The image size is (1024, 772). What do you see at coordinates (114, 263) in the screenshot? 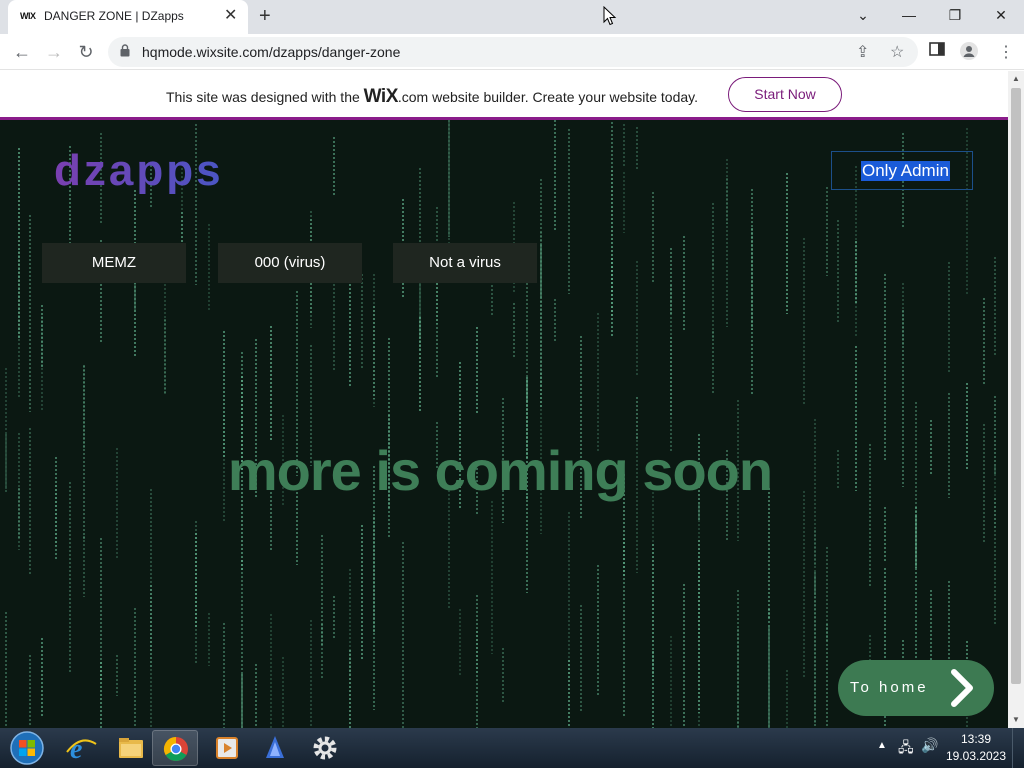
I see `menu-memz-button: MEMZ` at bounding box center [114, 263].